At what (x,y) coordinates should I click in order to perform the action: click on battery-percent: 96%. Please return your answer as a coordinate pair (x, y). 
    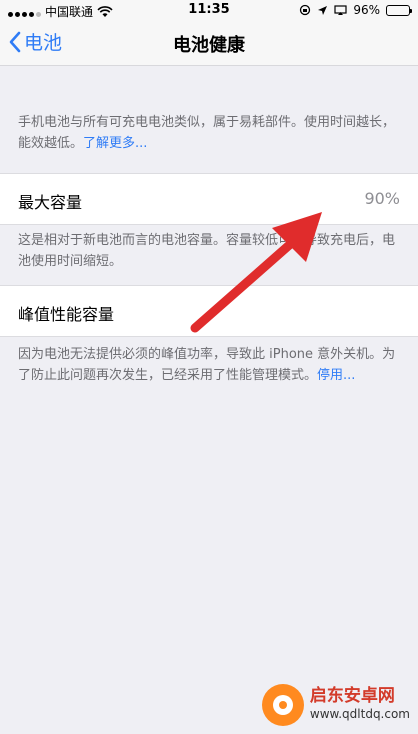
    Looking at the image, I should click on (366, 10).